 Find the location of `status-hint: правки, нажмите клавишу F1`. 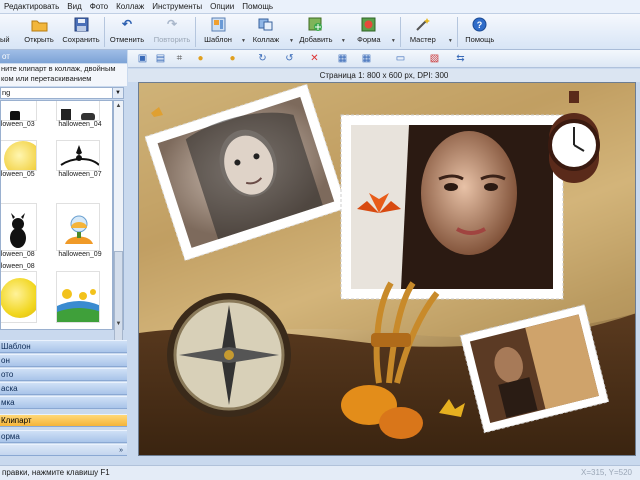

status-hint: правки, нажмите клавишу F1 is located at coordinates (56, 472).